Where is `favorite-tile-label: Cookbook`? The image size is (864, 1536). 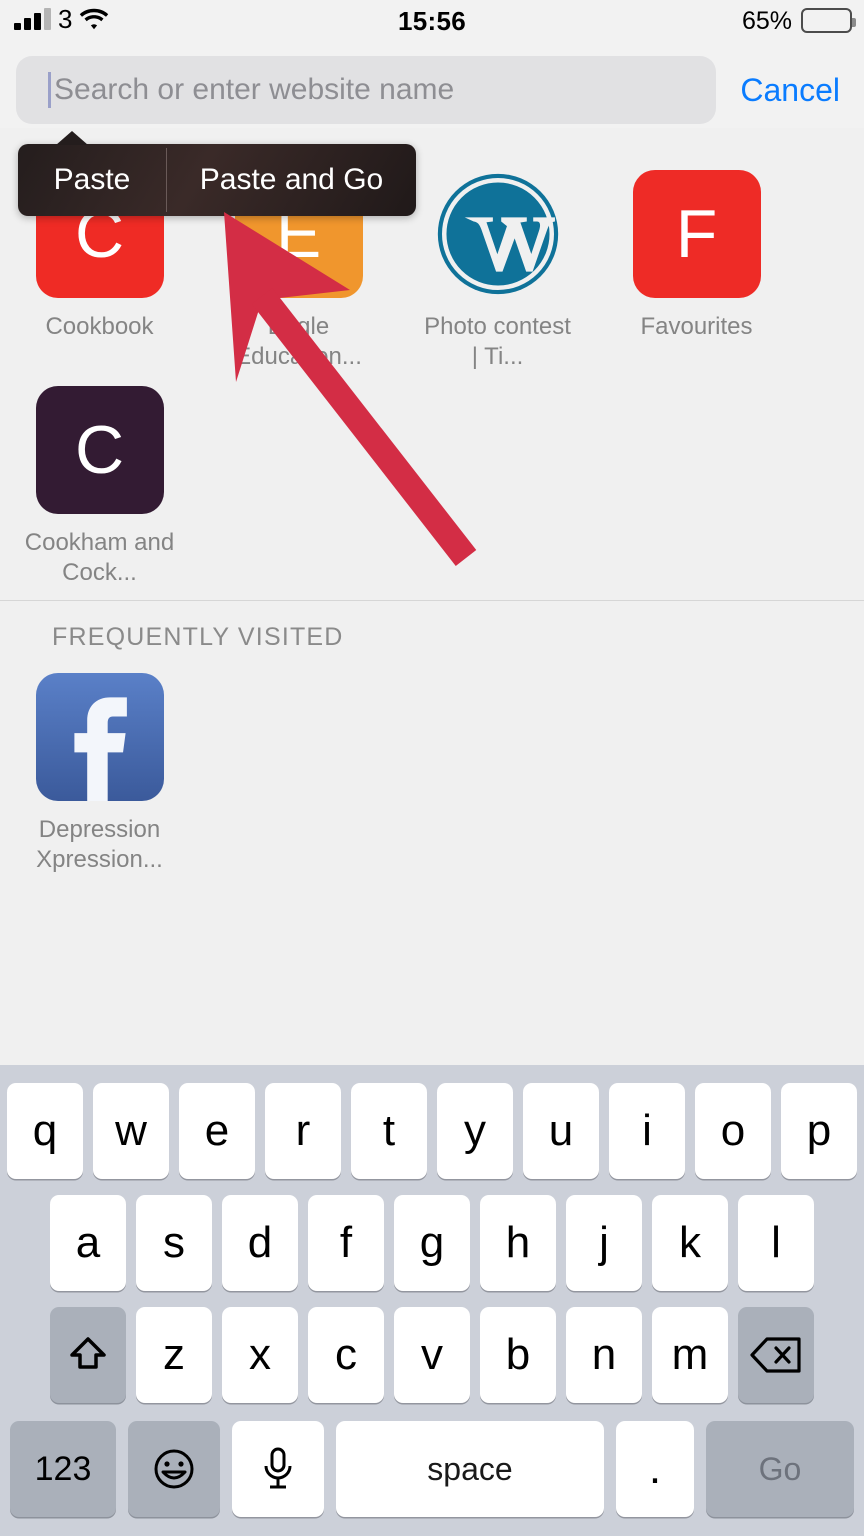
favorite-tile-label: Cookbook is located at coordinates (99, 326).